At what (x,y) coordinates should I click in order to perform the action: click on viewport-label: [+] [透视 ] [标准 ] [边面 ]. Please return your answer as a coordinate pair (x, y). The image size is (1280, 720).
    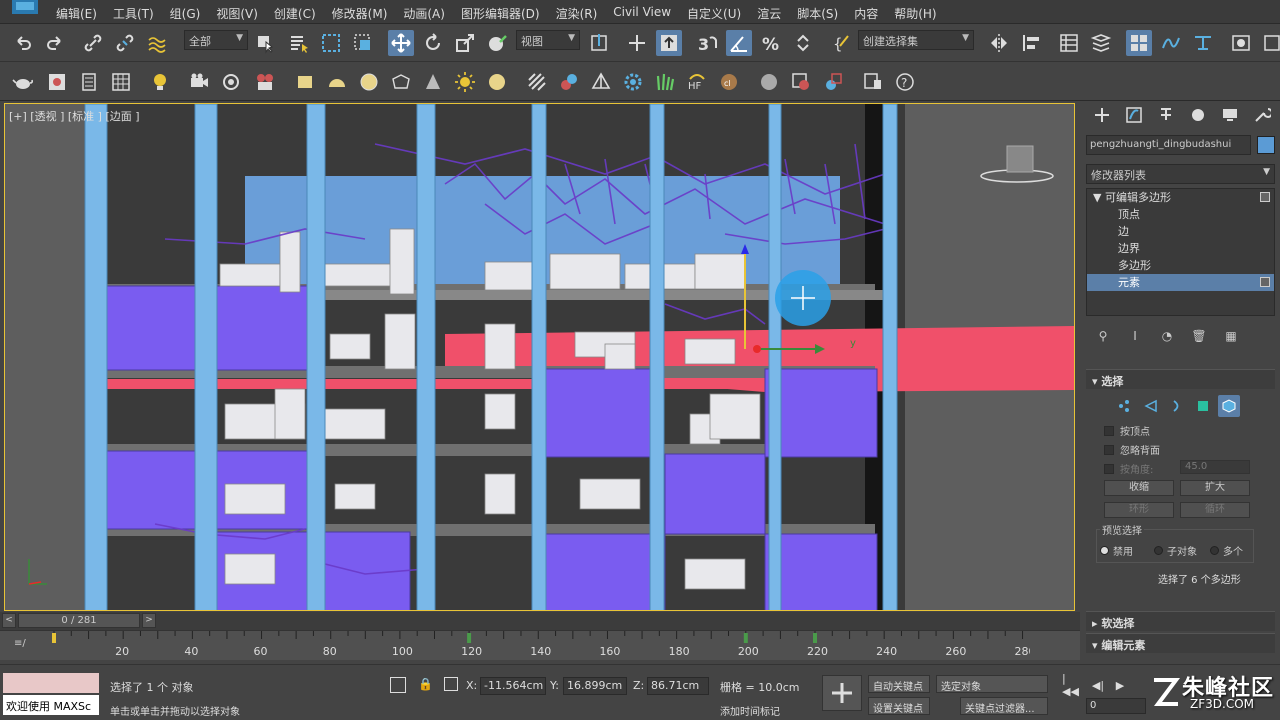
    Looking at the image, I should click on (74, 116).